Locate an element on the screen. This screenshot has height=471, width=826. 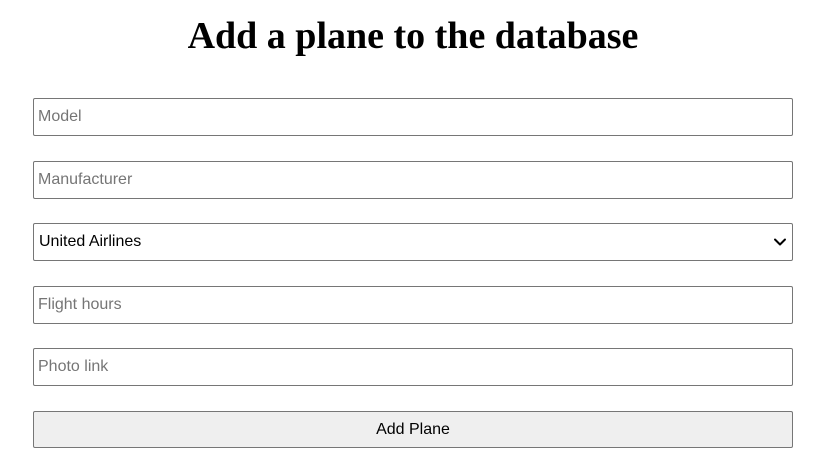
airline-select-value: United Airlines is located at coordinates (90, 241).